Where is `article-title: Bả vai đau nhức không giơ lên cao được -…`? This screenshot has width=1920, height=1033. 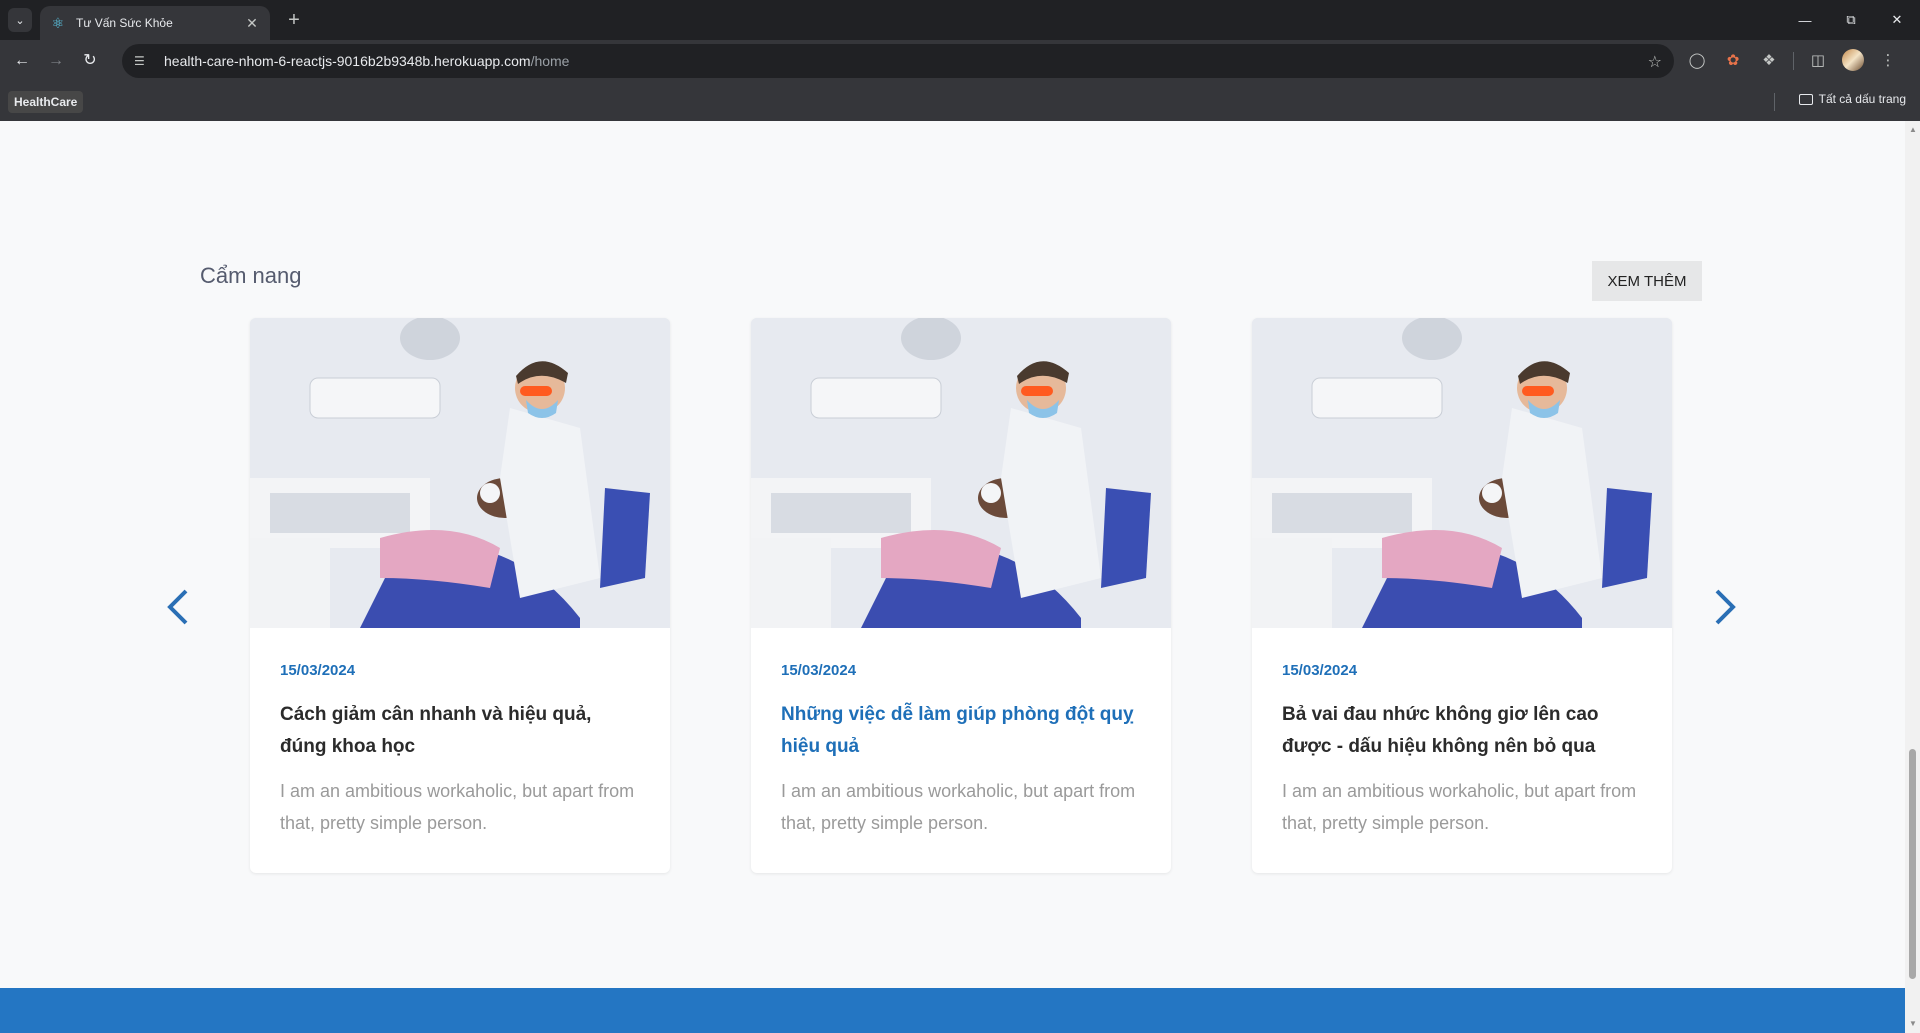 article-title: Bả vai đau nhức không giơ lên cao được -… is located at coordinates (1462, 731).